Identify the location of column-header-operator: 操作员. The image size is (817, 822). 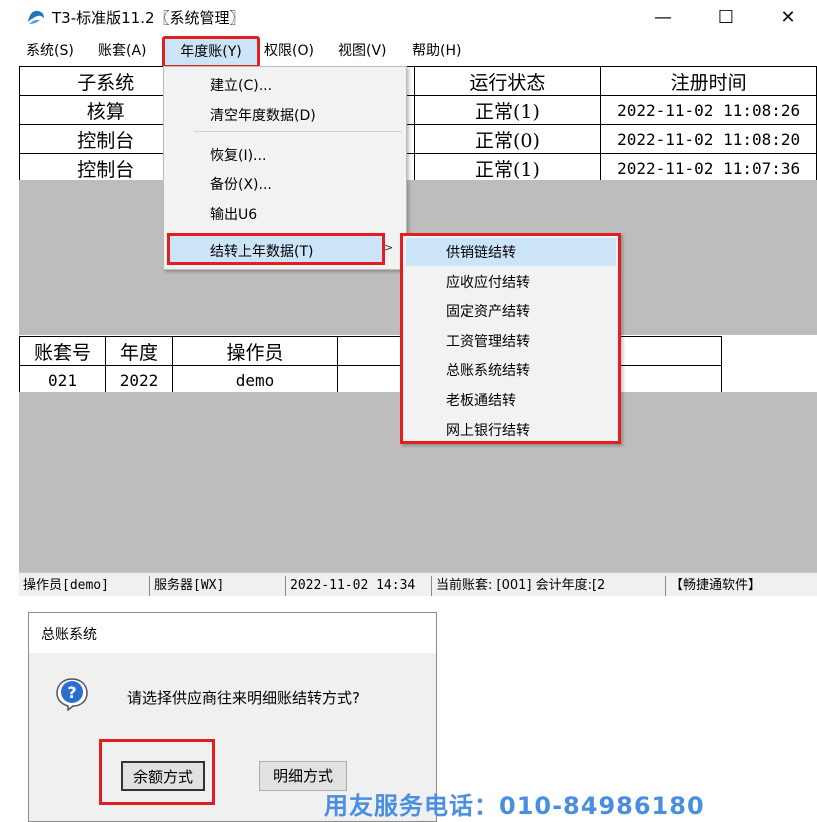
(255, 351).